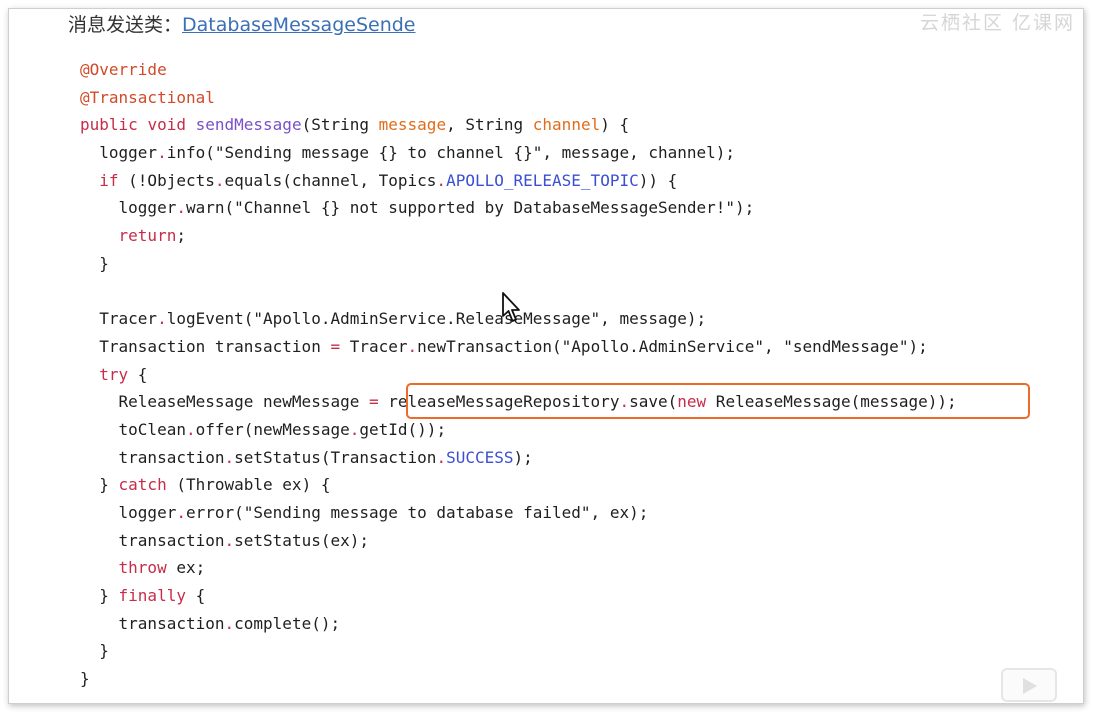 The width and height of the screenshot is (1093, 712). What do you see at coordinates (412, 125) in the screenshot?
I see `code-token: message` at bounding box center [412, 125].